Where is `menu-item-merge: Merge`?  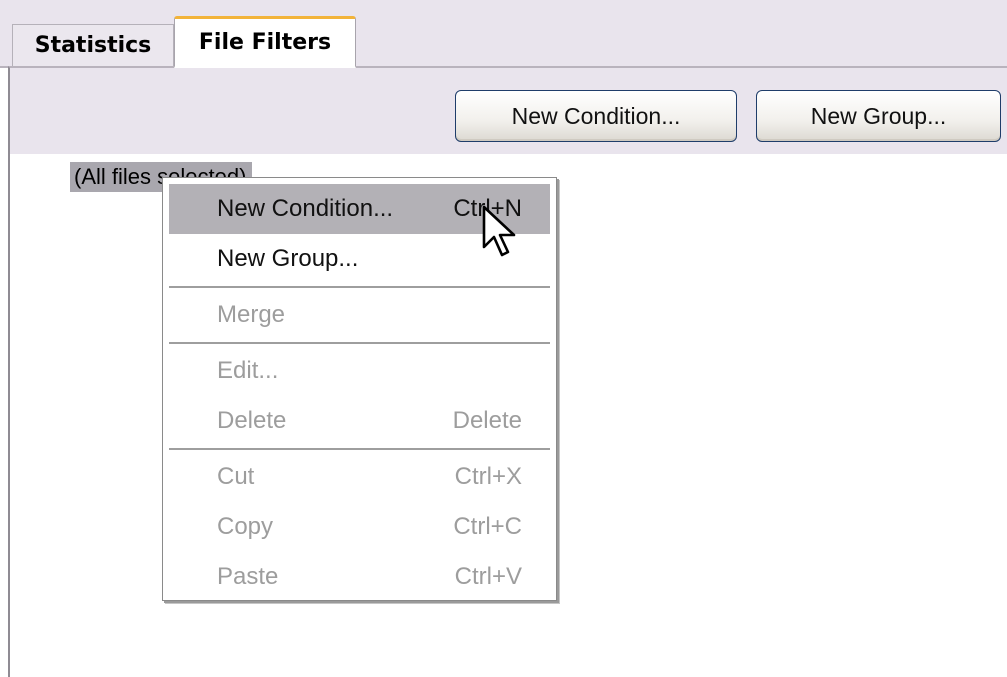 menu-item-merge: Merge is located at coordinates (359, 315).